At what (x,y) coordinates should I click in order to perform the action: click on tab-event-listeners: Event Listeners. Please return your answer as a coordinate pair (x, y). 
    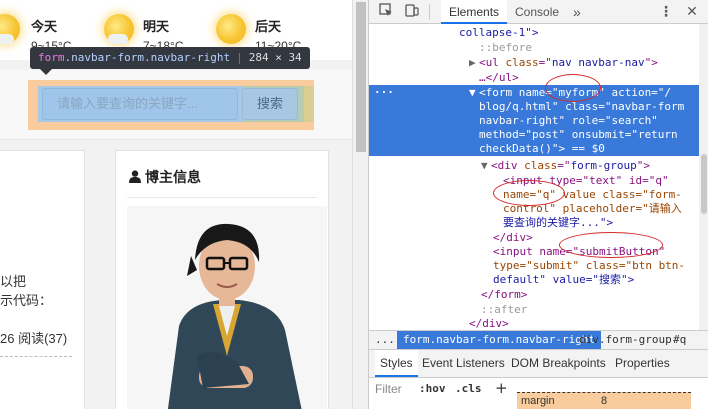
    Looking at the image, I should click on (463, 363).